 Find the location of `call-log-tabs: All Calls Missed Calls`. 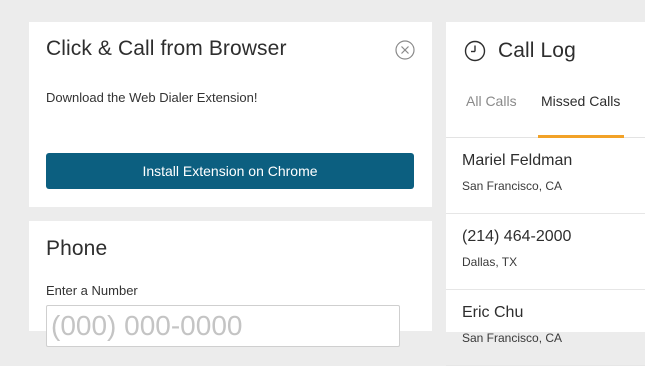

call-log-tabs: All Calls Missed Calls is located at coordinates (545, 114).